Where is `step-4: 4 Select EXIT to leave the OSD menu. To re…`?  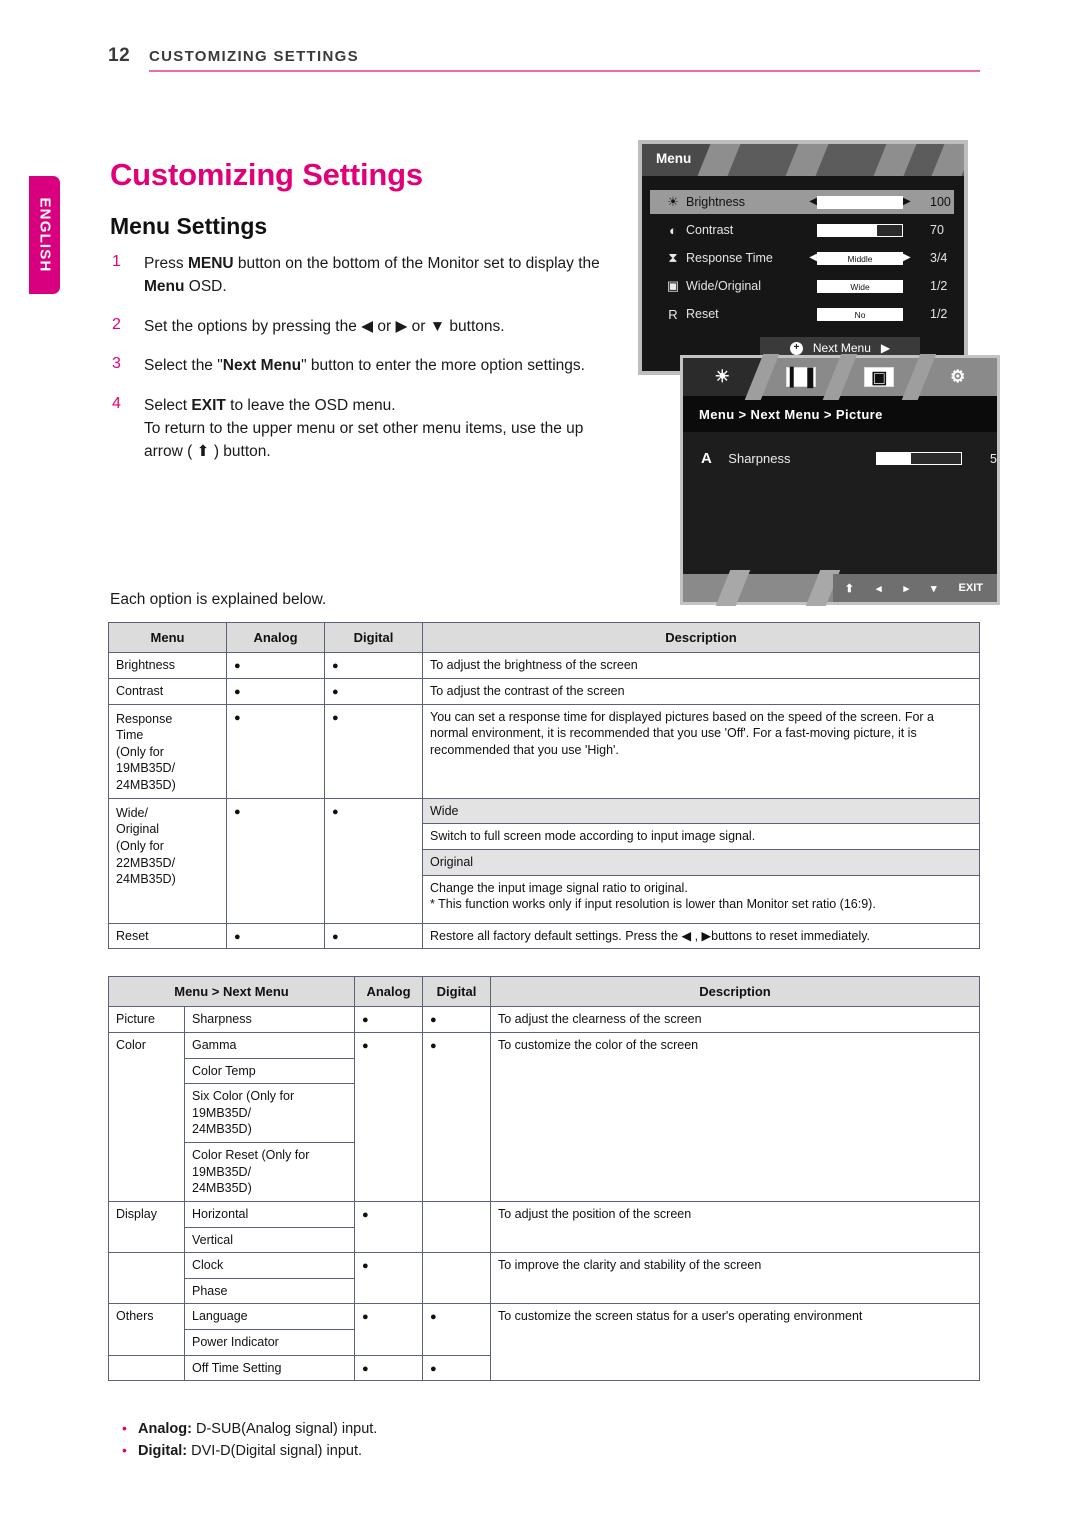 step-4: 4 Select EXIT to leave the OSD menu. To re… is located at coordinates (358, 429).